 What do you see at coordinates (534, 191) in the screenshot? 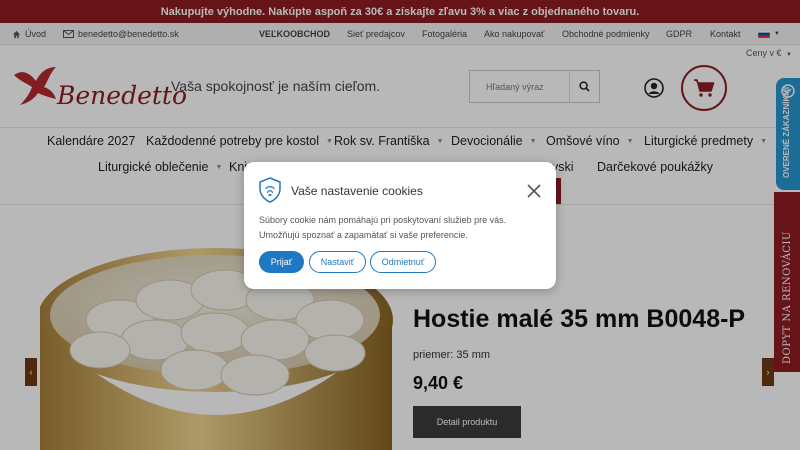
I see `close-icon` at bounding box center [534, 191].